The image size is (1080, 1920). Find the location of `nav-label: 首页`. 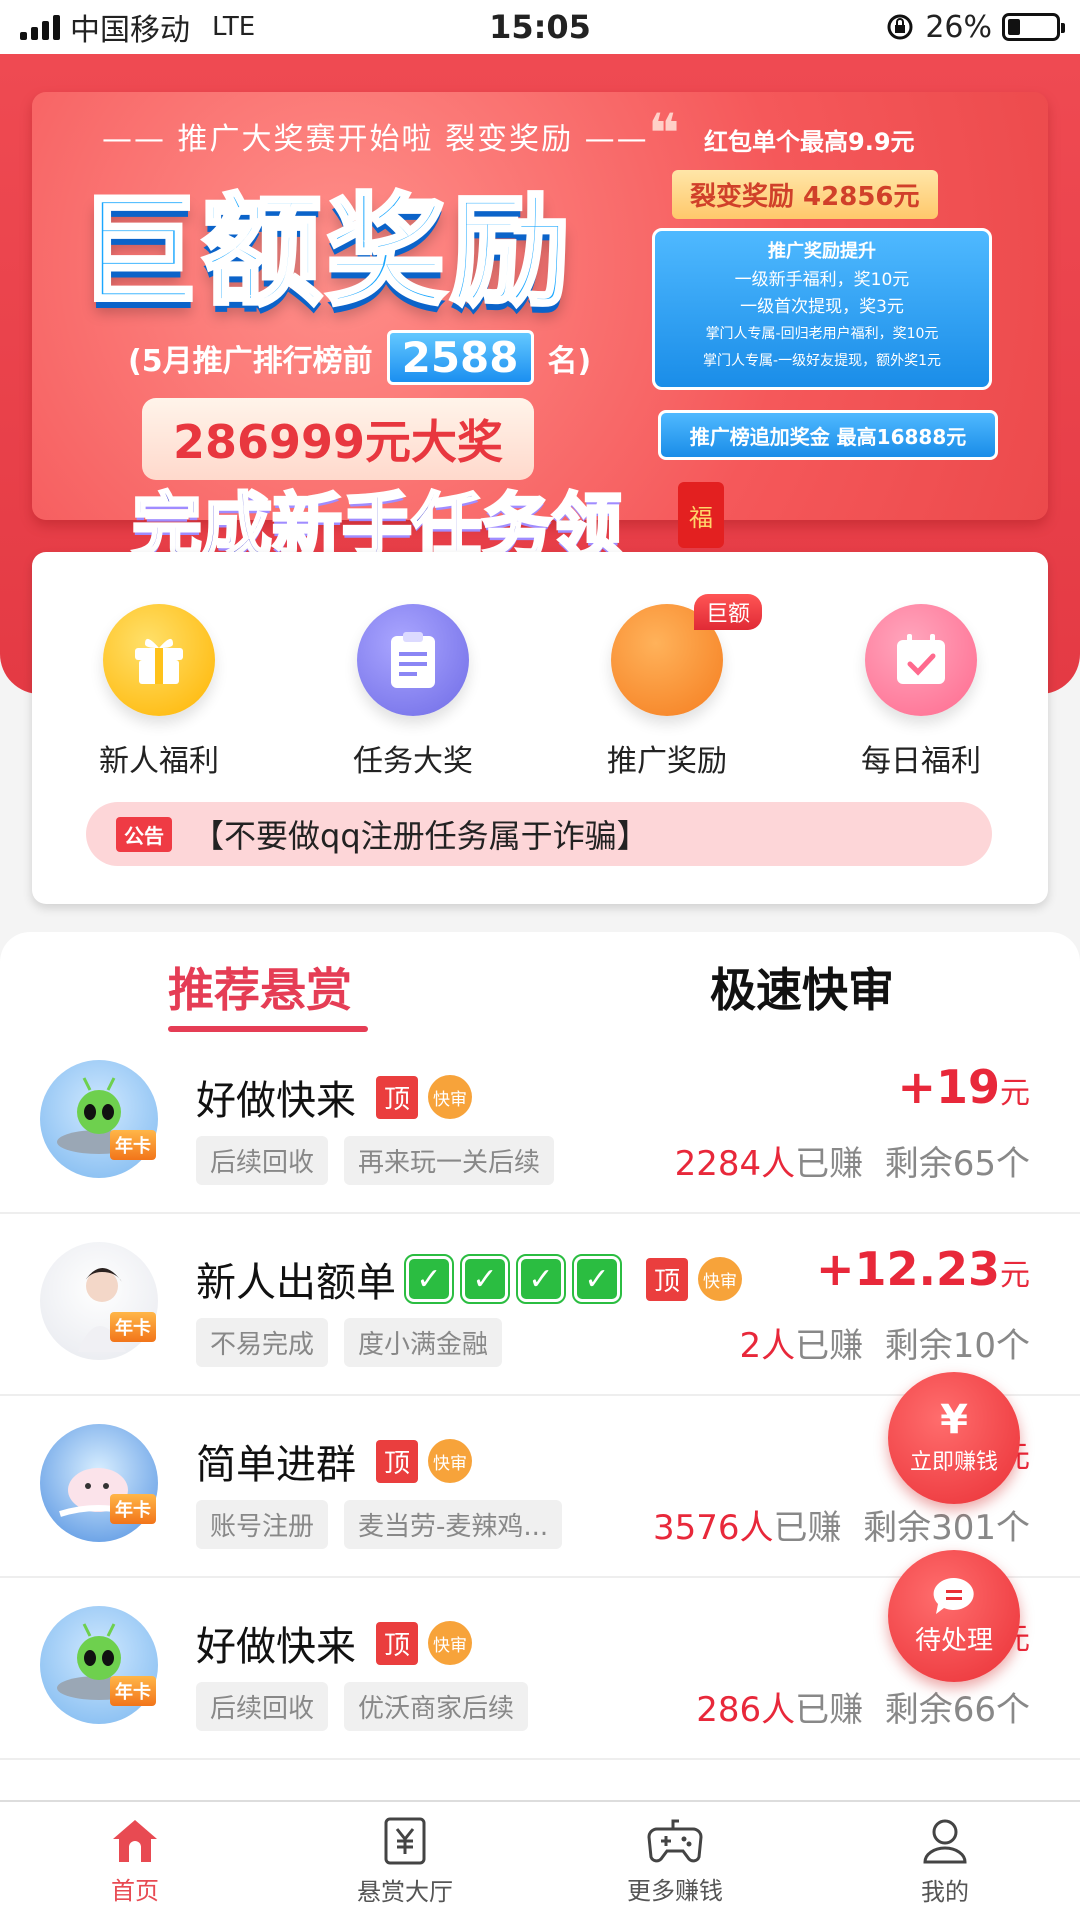

nav-label: 首页 is located at coordinates (135, 1890).